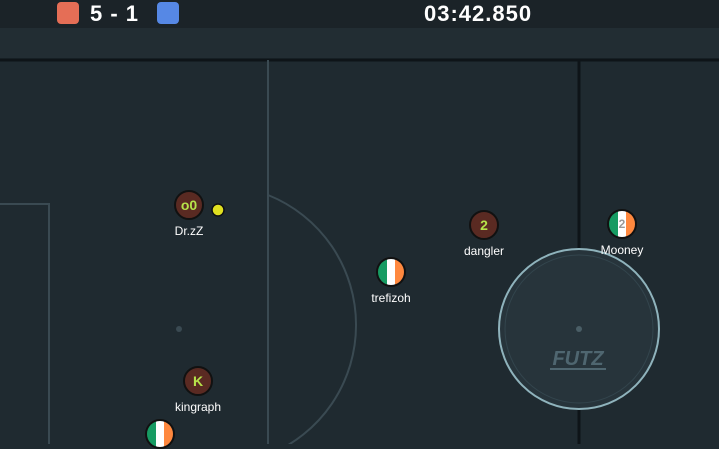 The height and width of the screenshot is (449, 719). What do you see at coordinates (25, 323) in the screenshot?
I see `penalty-box` at bounding box center [25, 323].